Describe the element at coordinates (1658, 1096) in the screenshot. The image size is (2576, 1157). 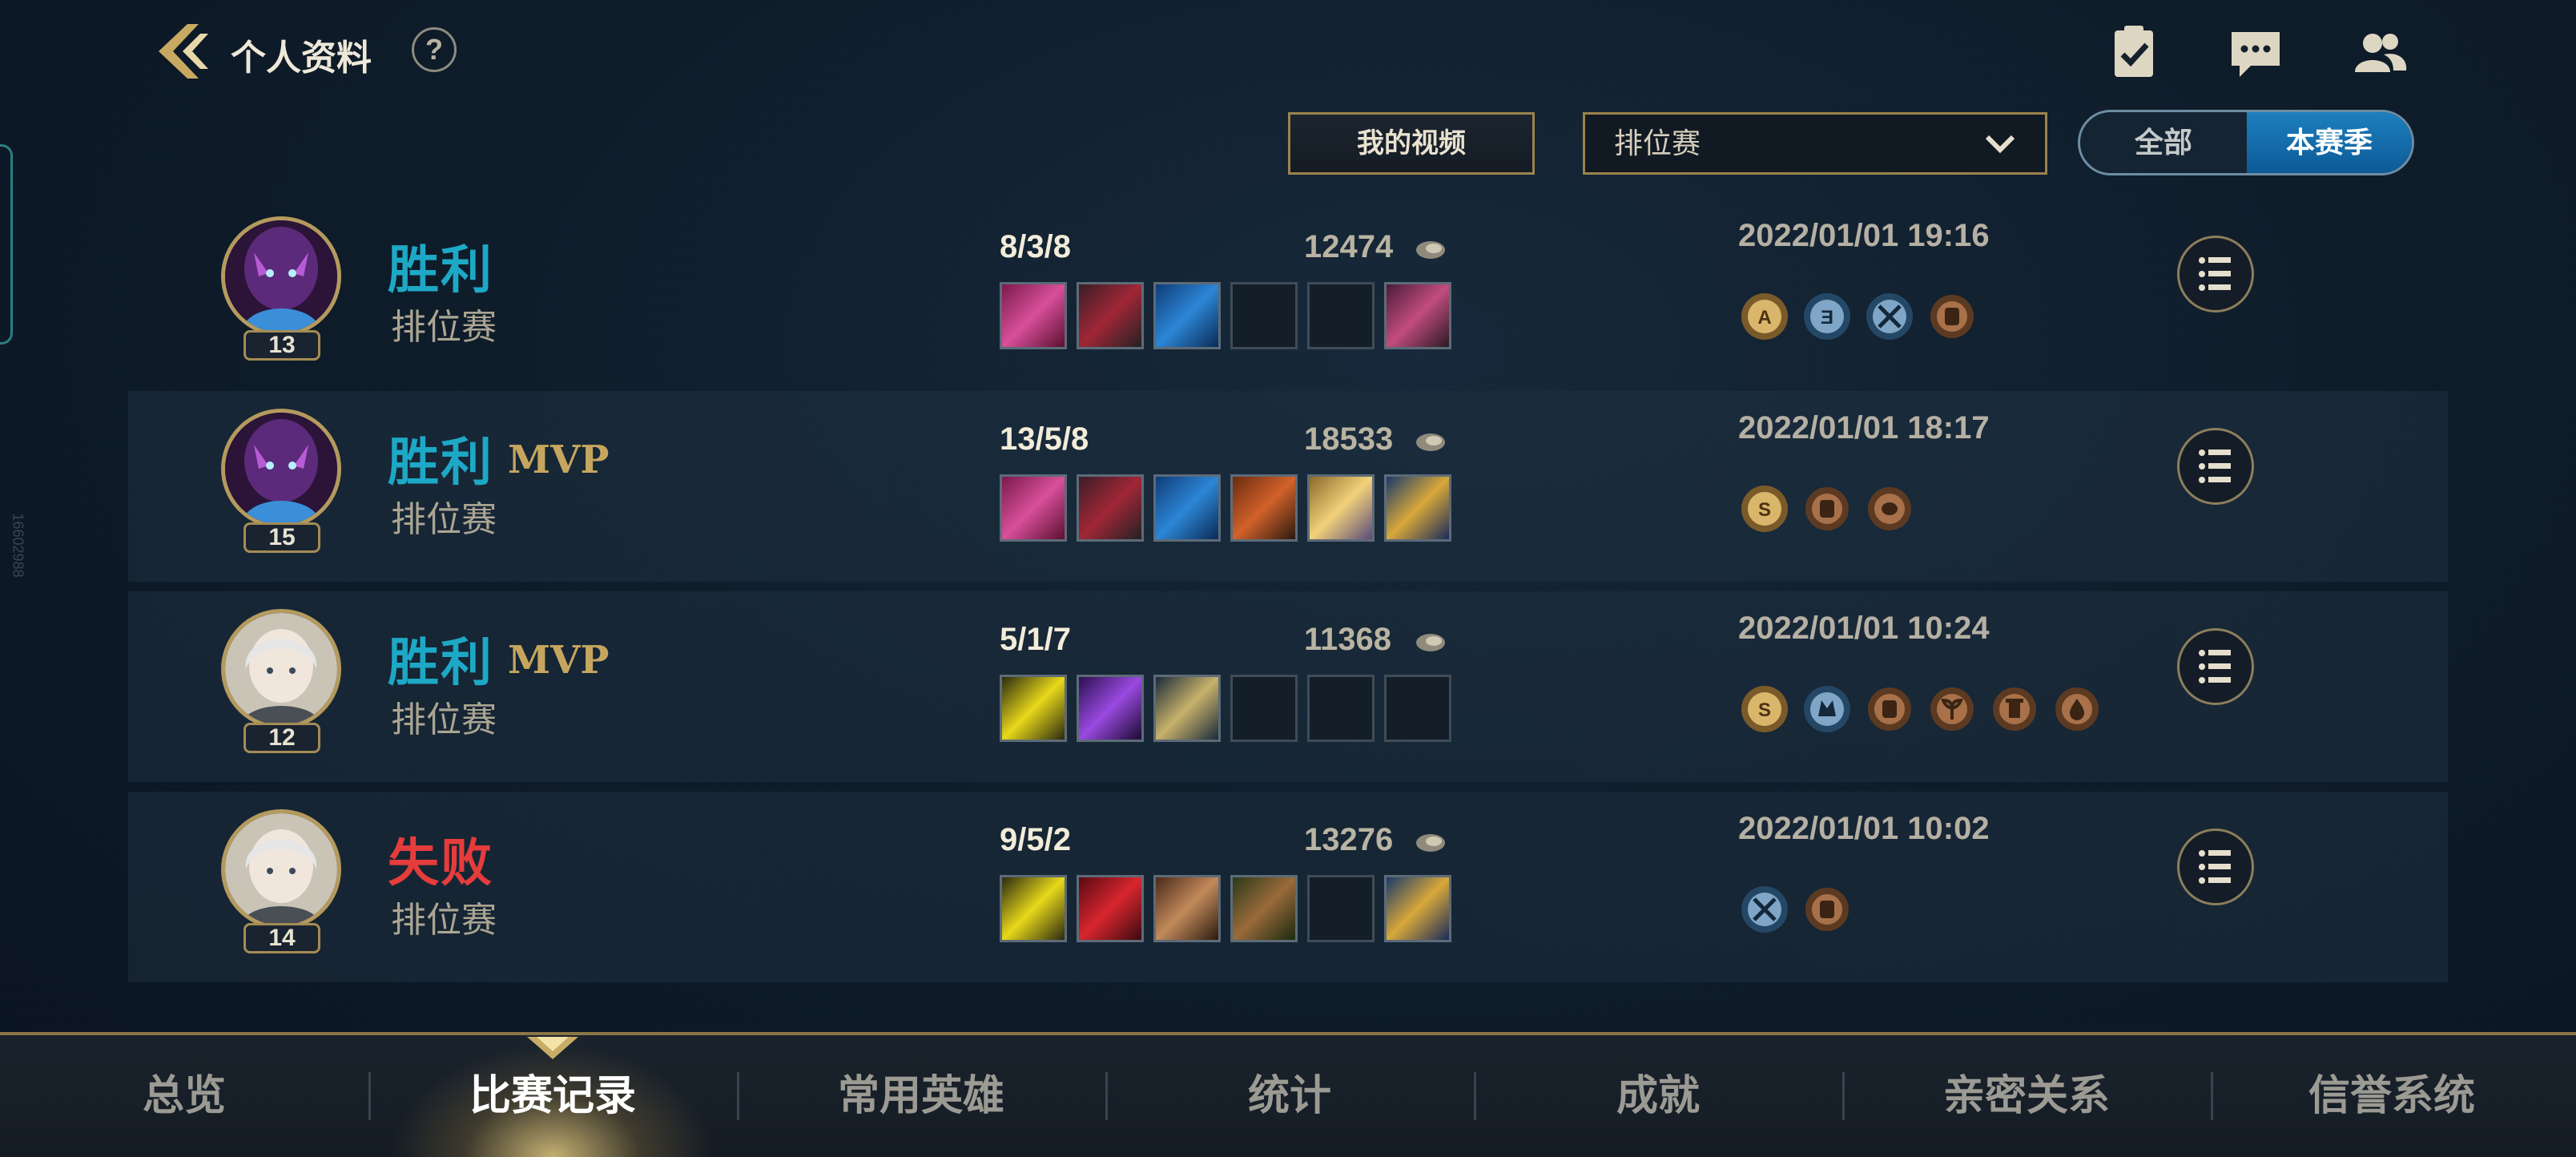
I see `tab-achievements: 成就` at that location.